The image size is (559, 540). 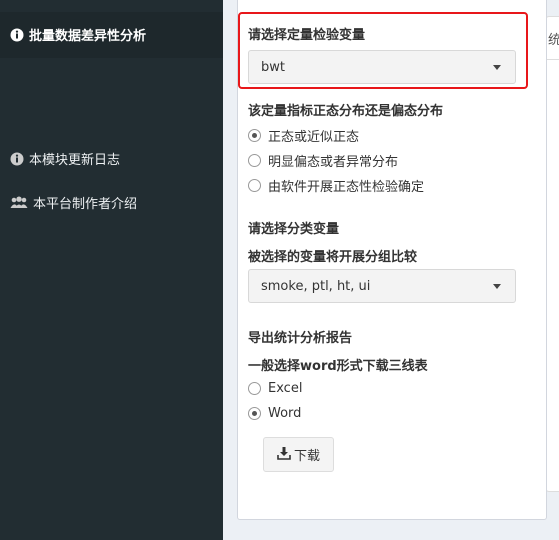 What do you see at coordinates (382, 286) in the screenshot?
I see `group-var-select: smoke, ptl, ht, ui` at bounding box center [382, 286].